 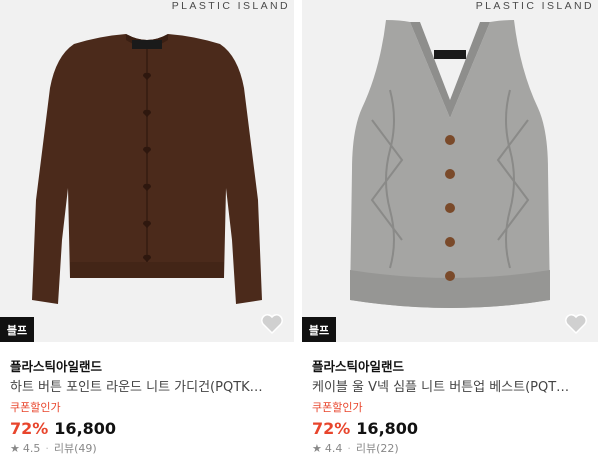 I want to click on rating-value: 4.4, so click(x=333, y=448).